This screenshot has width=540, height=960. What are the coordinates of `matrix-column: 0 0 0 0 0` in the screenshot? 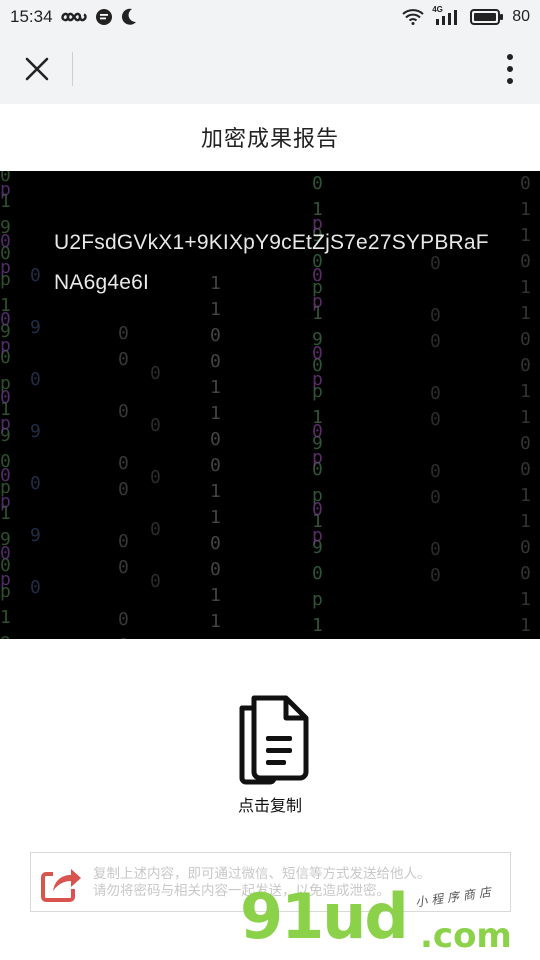 It's located at (155, 477).